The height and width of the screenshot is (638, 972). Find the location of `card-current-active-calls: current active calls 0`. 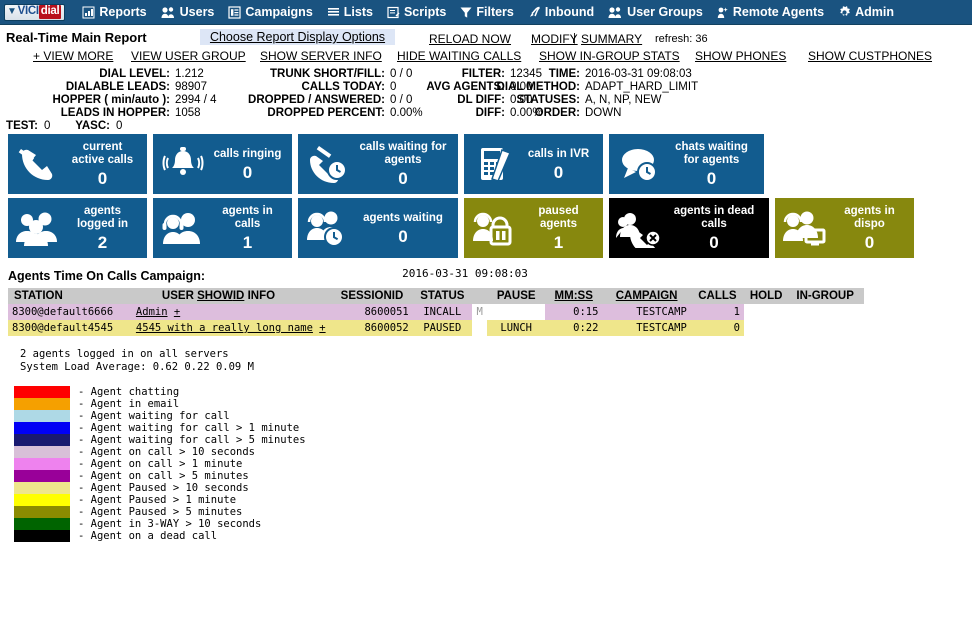

card-current-active-calls: current active calls 0 is located at coordinates (77, 164).